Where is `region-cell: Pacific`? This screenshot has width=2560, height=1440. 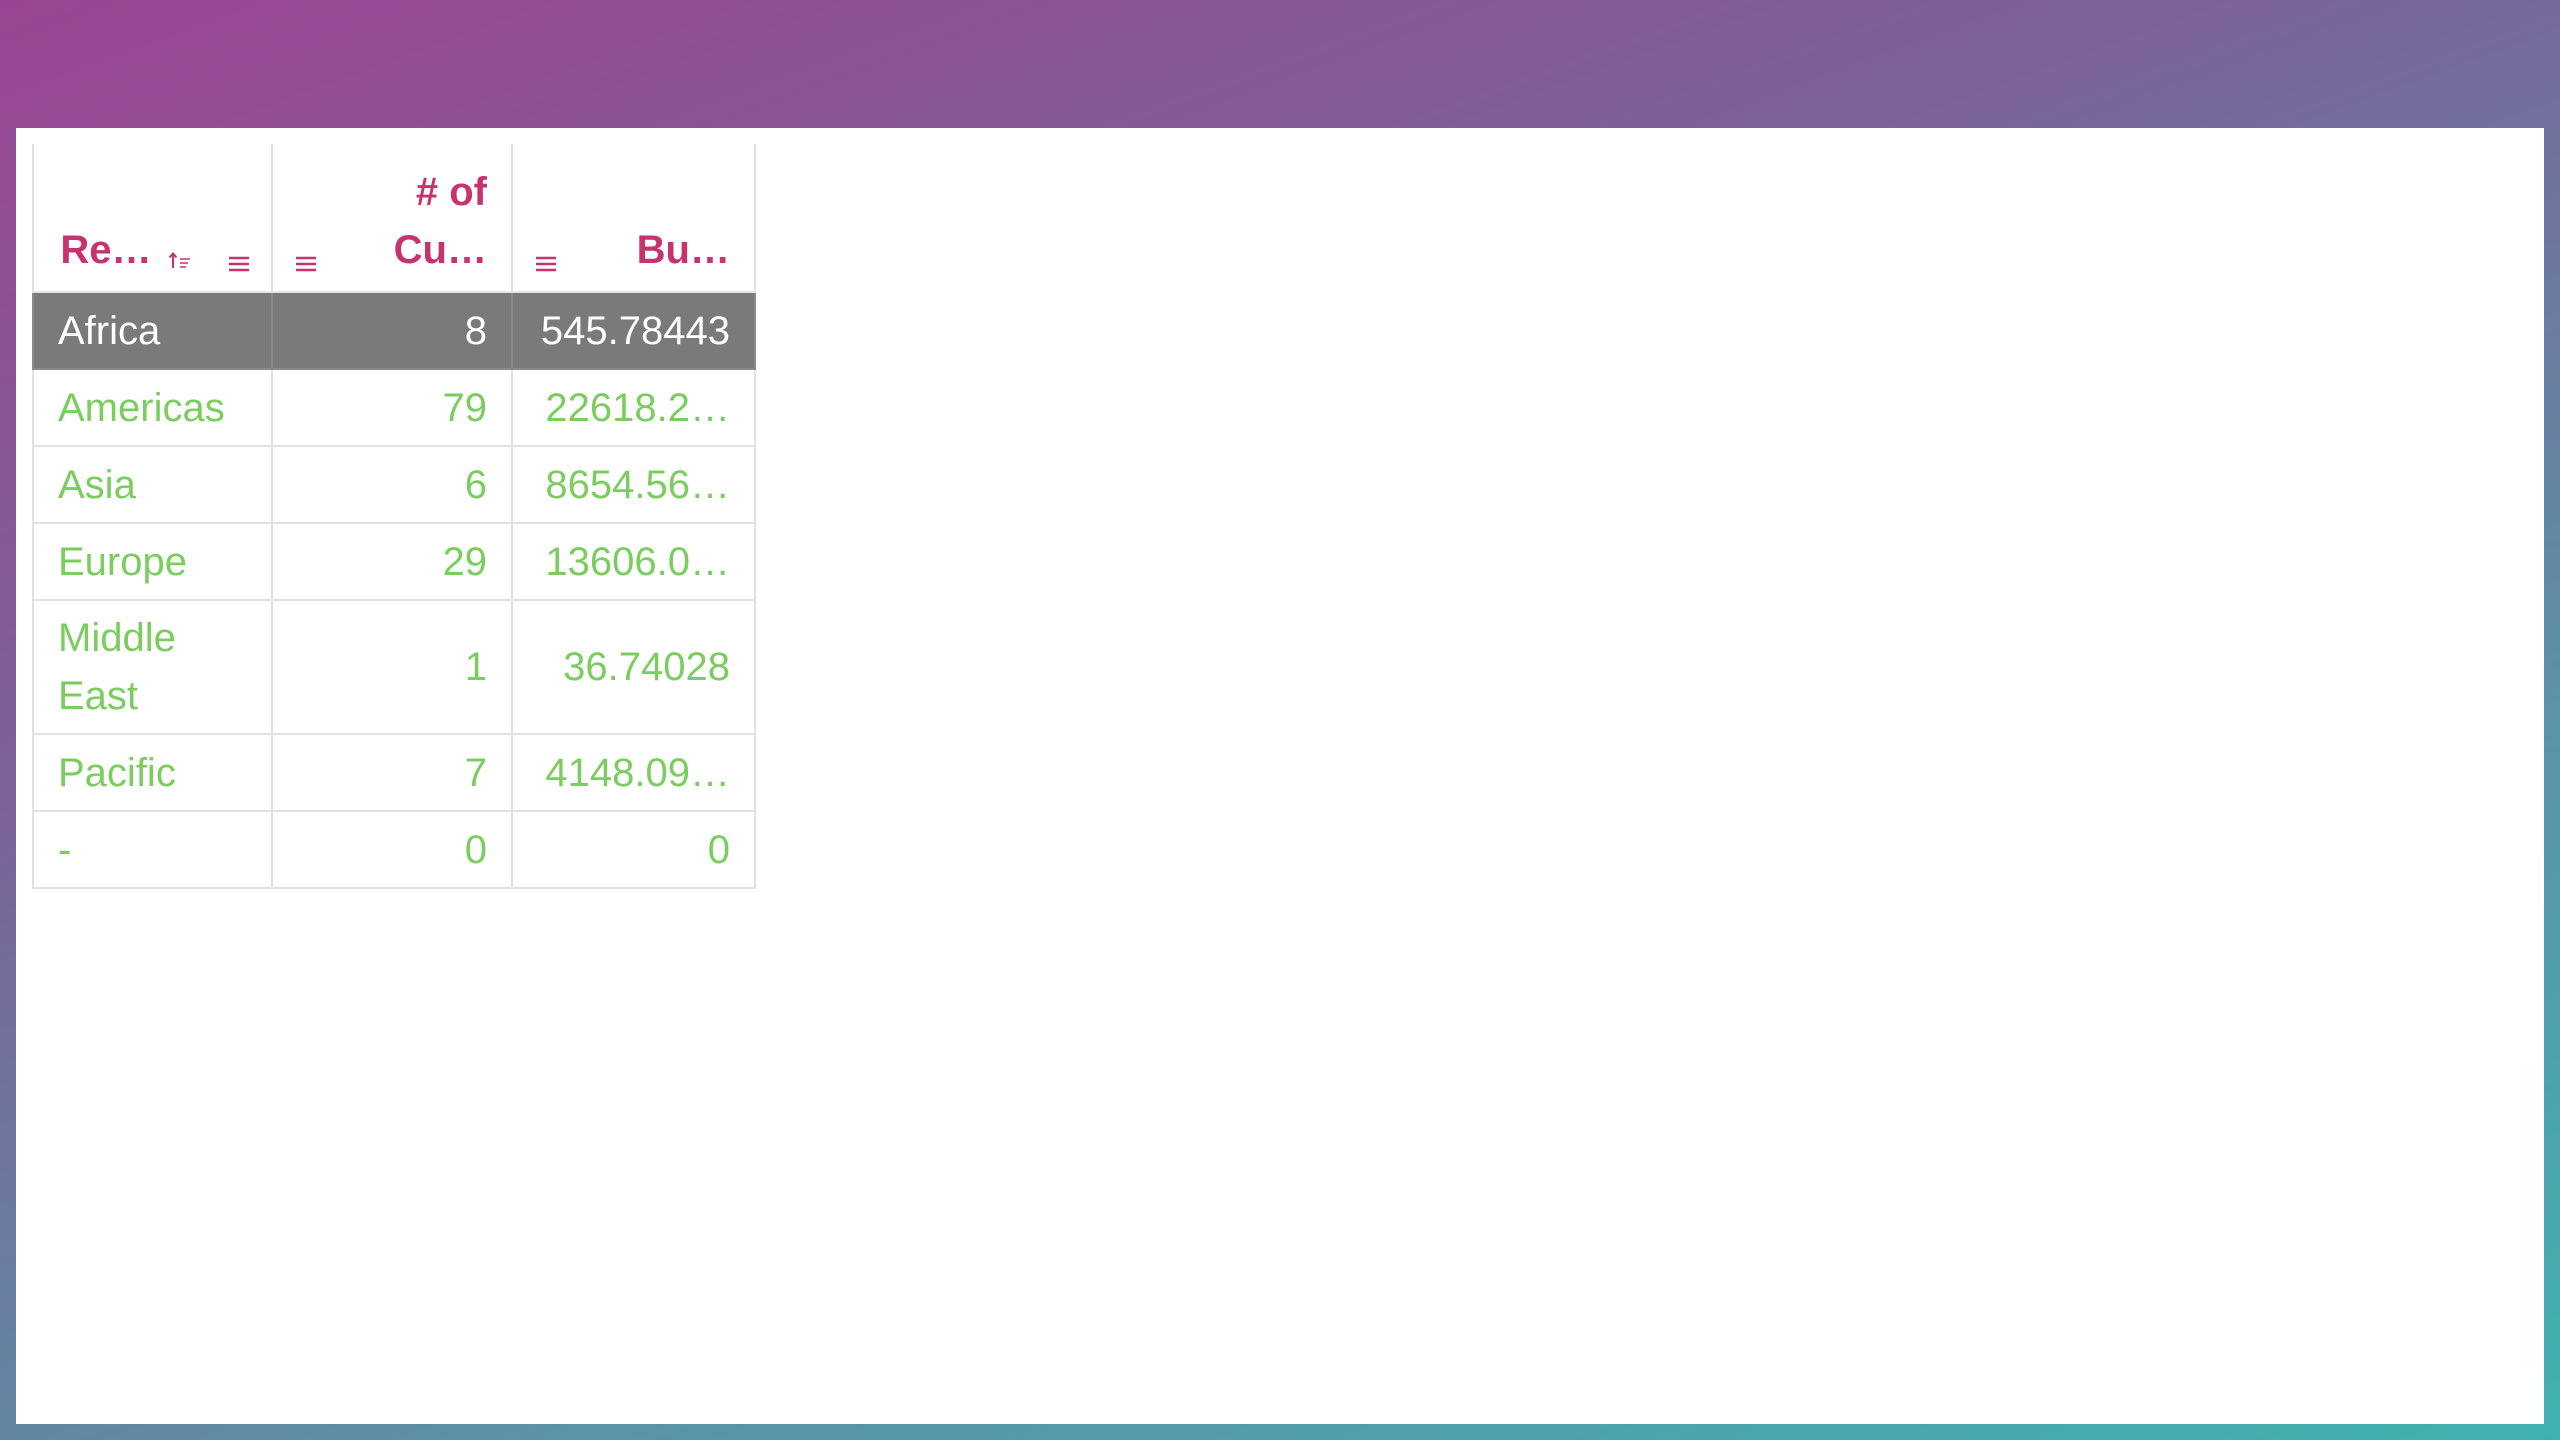 region-cell: Pacific is located at coordinates (152, 772).